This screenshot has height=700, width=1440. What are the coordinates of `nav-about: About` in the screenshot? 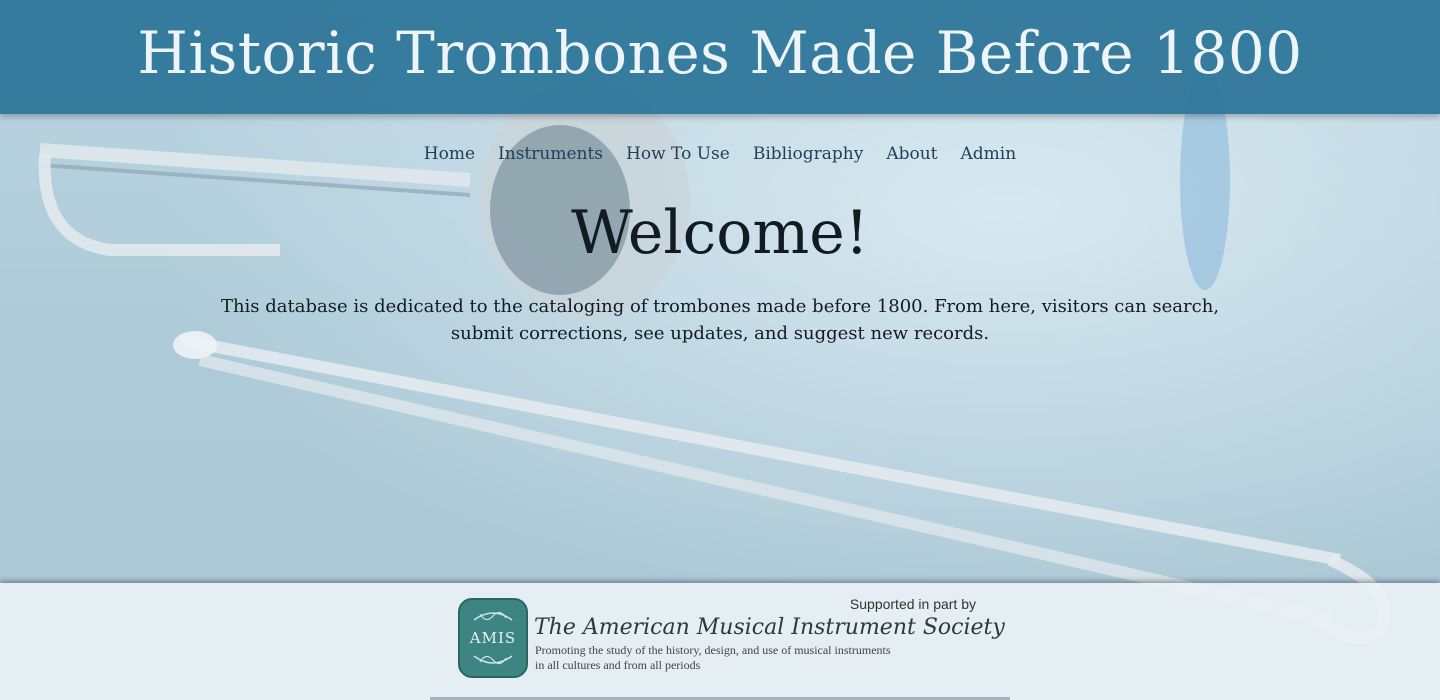 It's located at (911, 154).